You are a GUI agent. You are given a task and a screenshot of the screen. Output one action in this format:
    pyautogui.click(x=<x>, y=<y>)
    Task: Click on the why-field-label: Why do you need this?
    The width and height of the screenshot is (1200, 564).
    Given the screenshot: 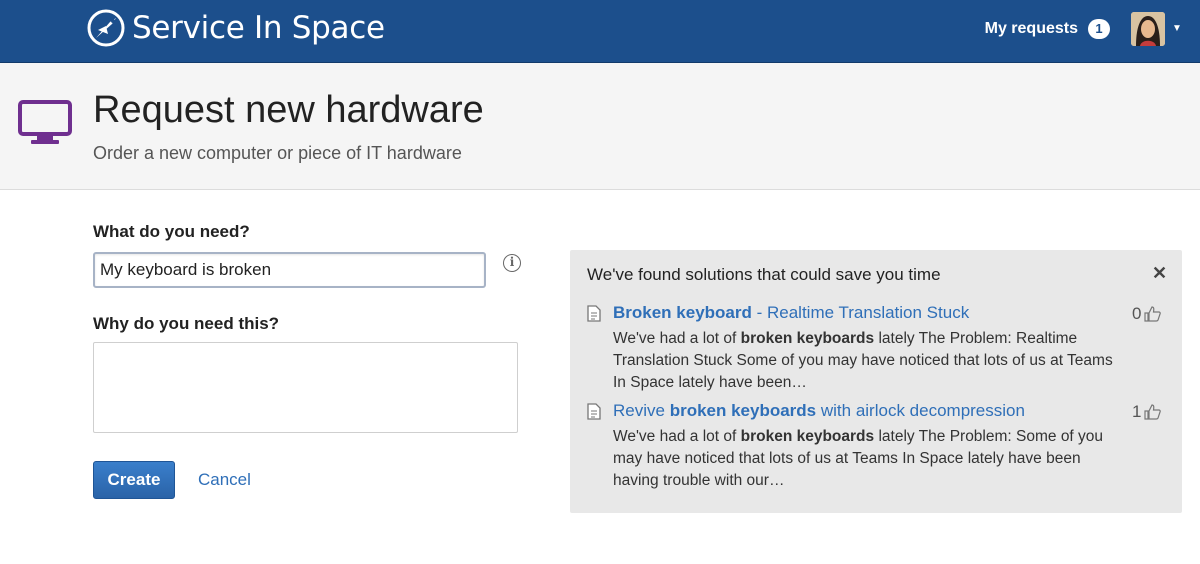 What is the action you would take?
    pyautogui.click(x=186, y=323)
    